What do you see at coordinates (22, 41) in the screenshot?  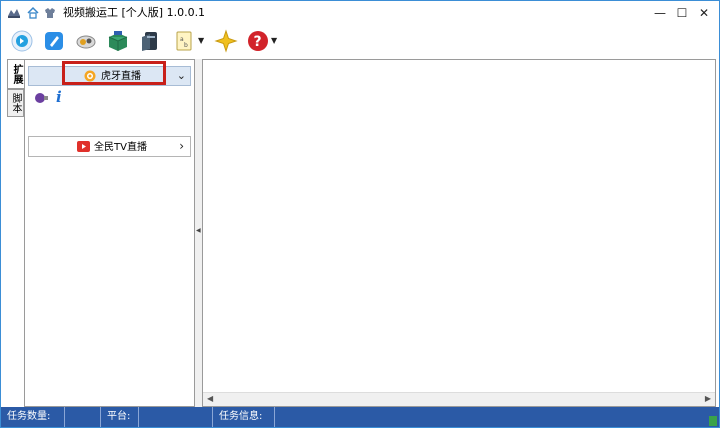 I see `refresh-icon` at bounding box center [22, 41].